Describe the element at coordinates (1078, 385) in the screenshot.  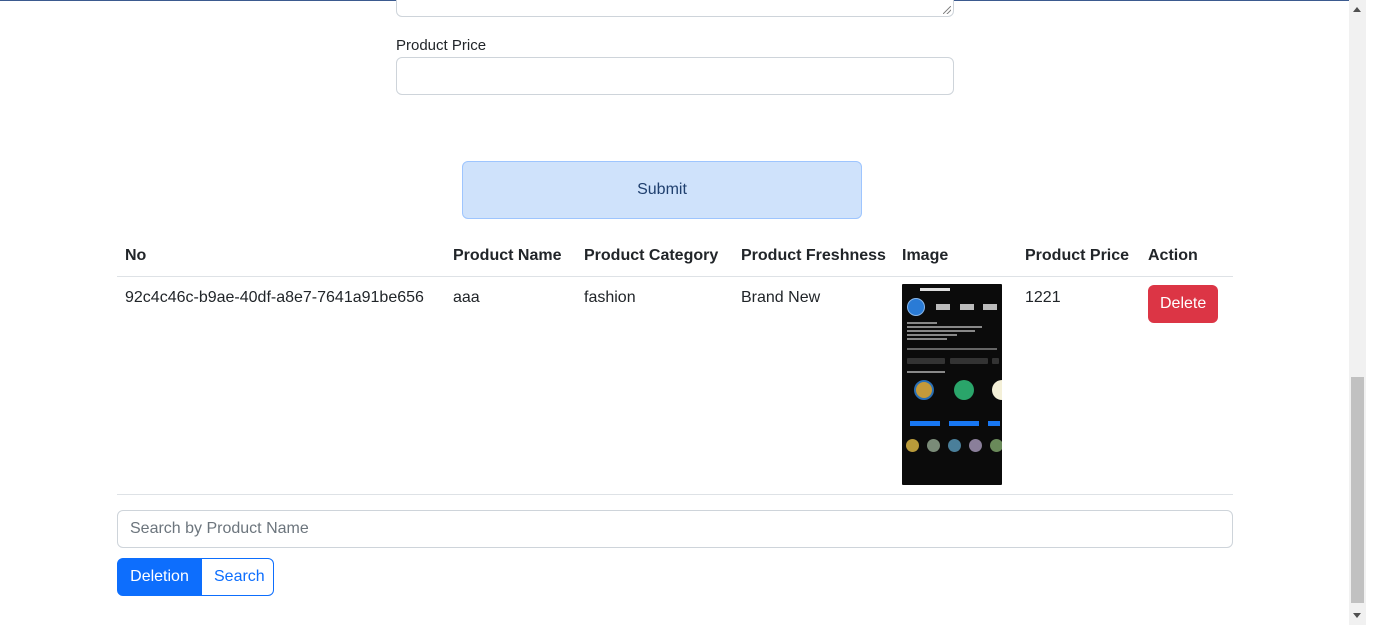
I see `cell-product-price: 1221` at that location.